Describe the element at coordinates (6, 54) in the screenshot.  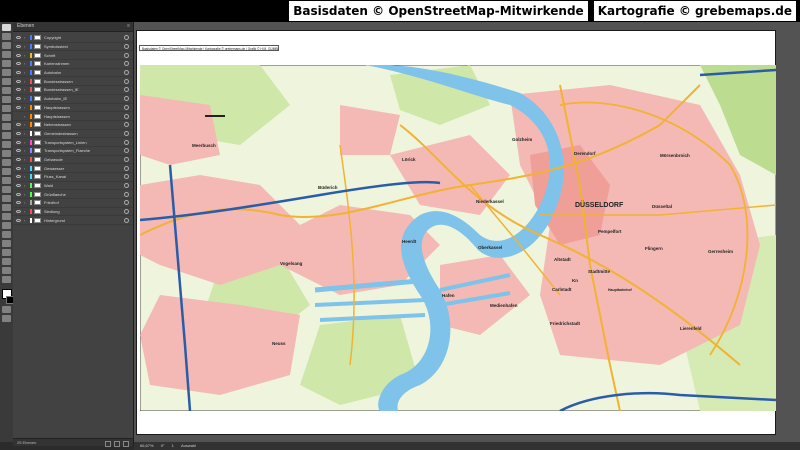
I see `lasso-tool-icon` at that location.